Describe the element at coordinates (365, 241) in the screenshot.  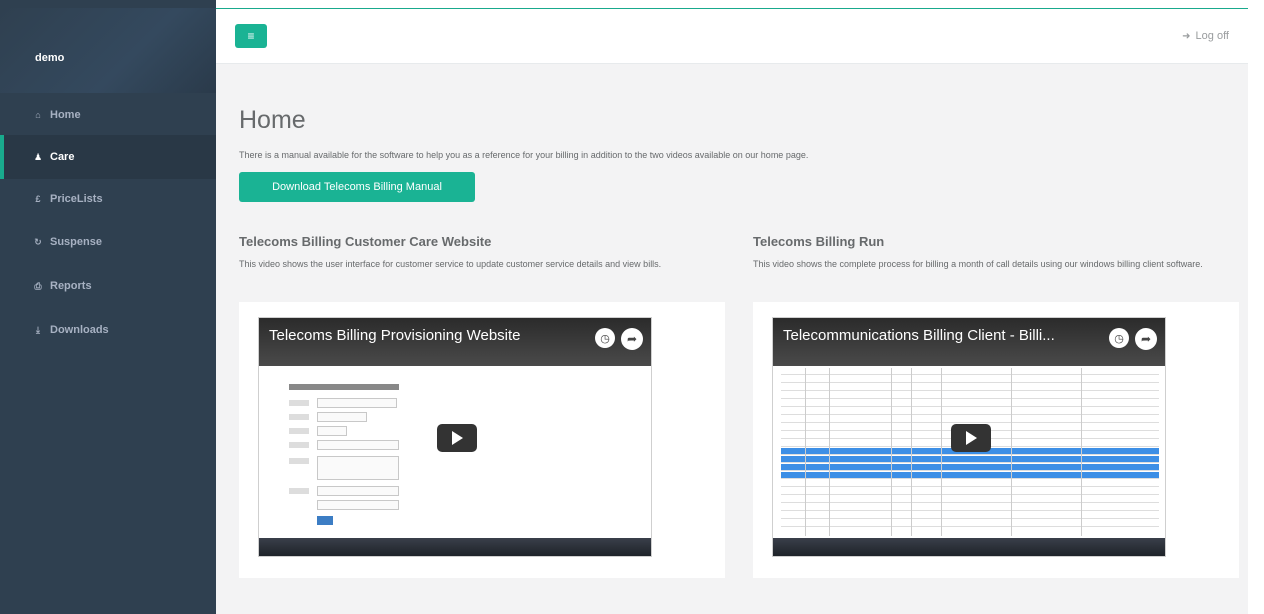
I see `video-heading: Telecoms Billing Customer Care Website` at that location.